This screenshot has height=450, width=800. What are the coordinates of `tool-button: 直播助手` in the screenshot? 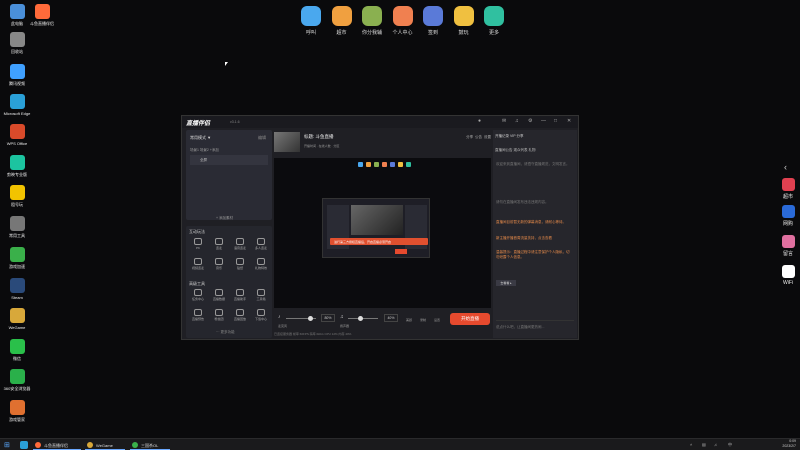 It's located at (240, 295).